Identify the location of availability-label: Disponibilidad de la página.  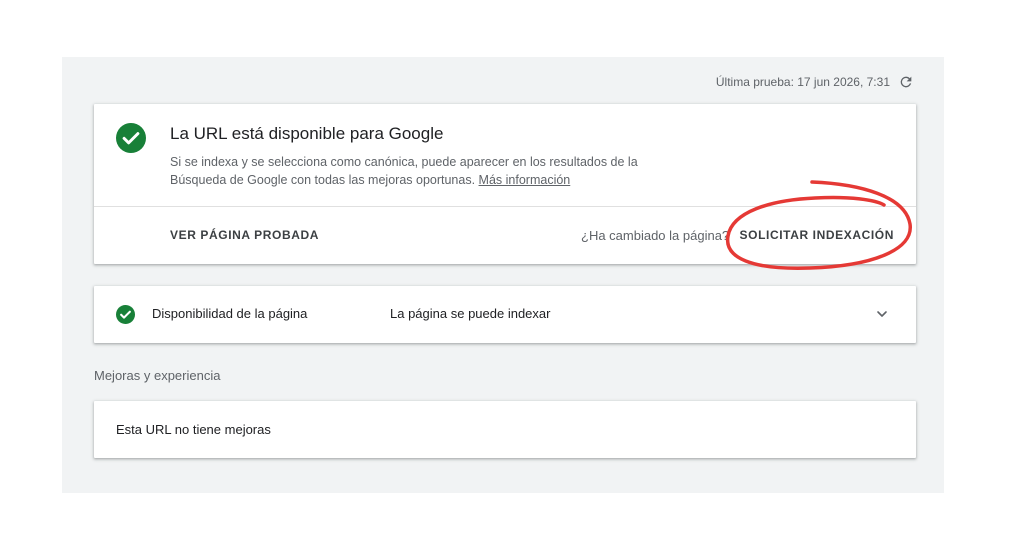
(230, 313).